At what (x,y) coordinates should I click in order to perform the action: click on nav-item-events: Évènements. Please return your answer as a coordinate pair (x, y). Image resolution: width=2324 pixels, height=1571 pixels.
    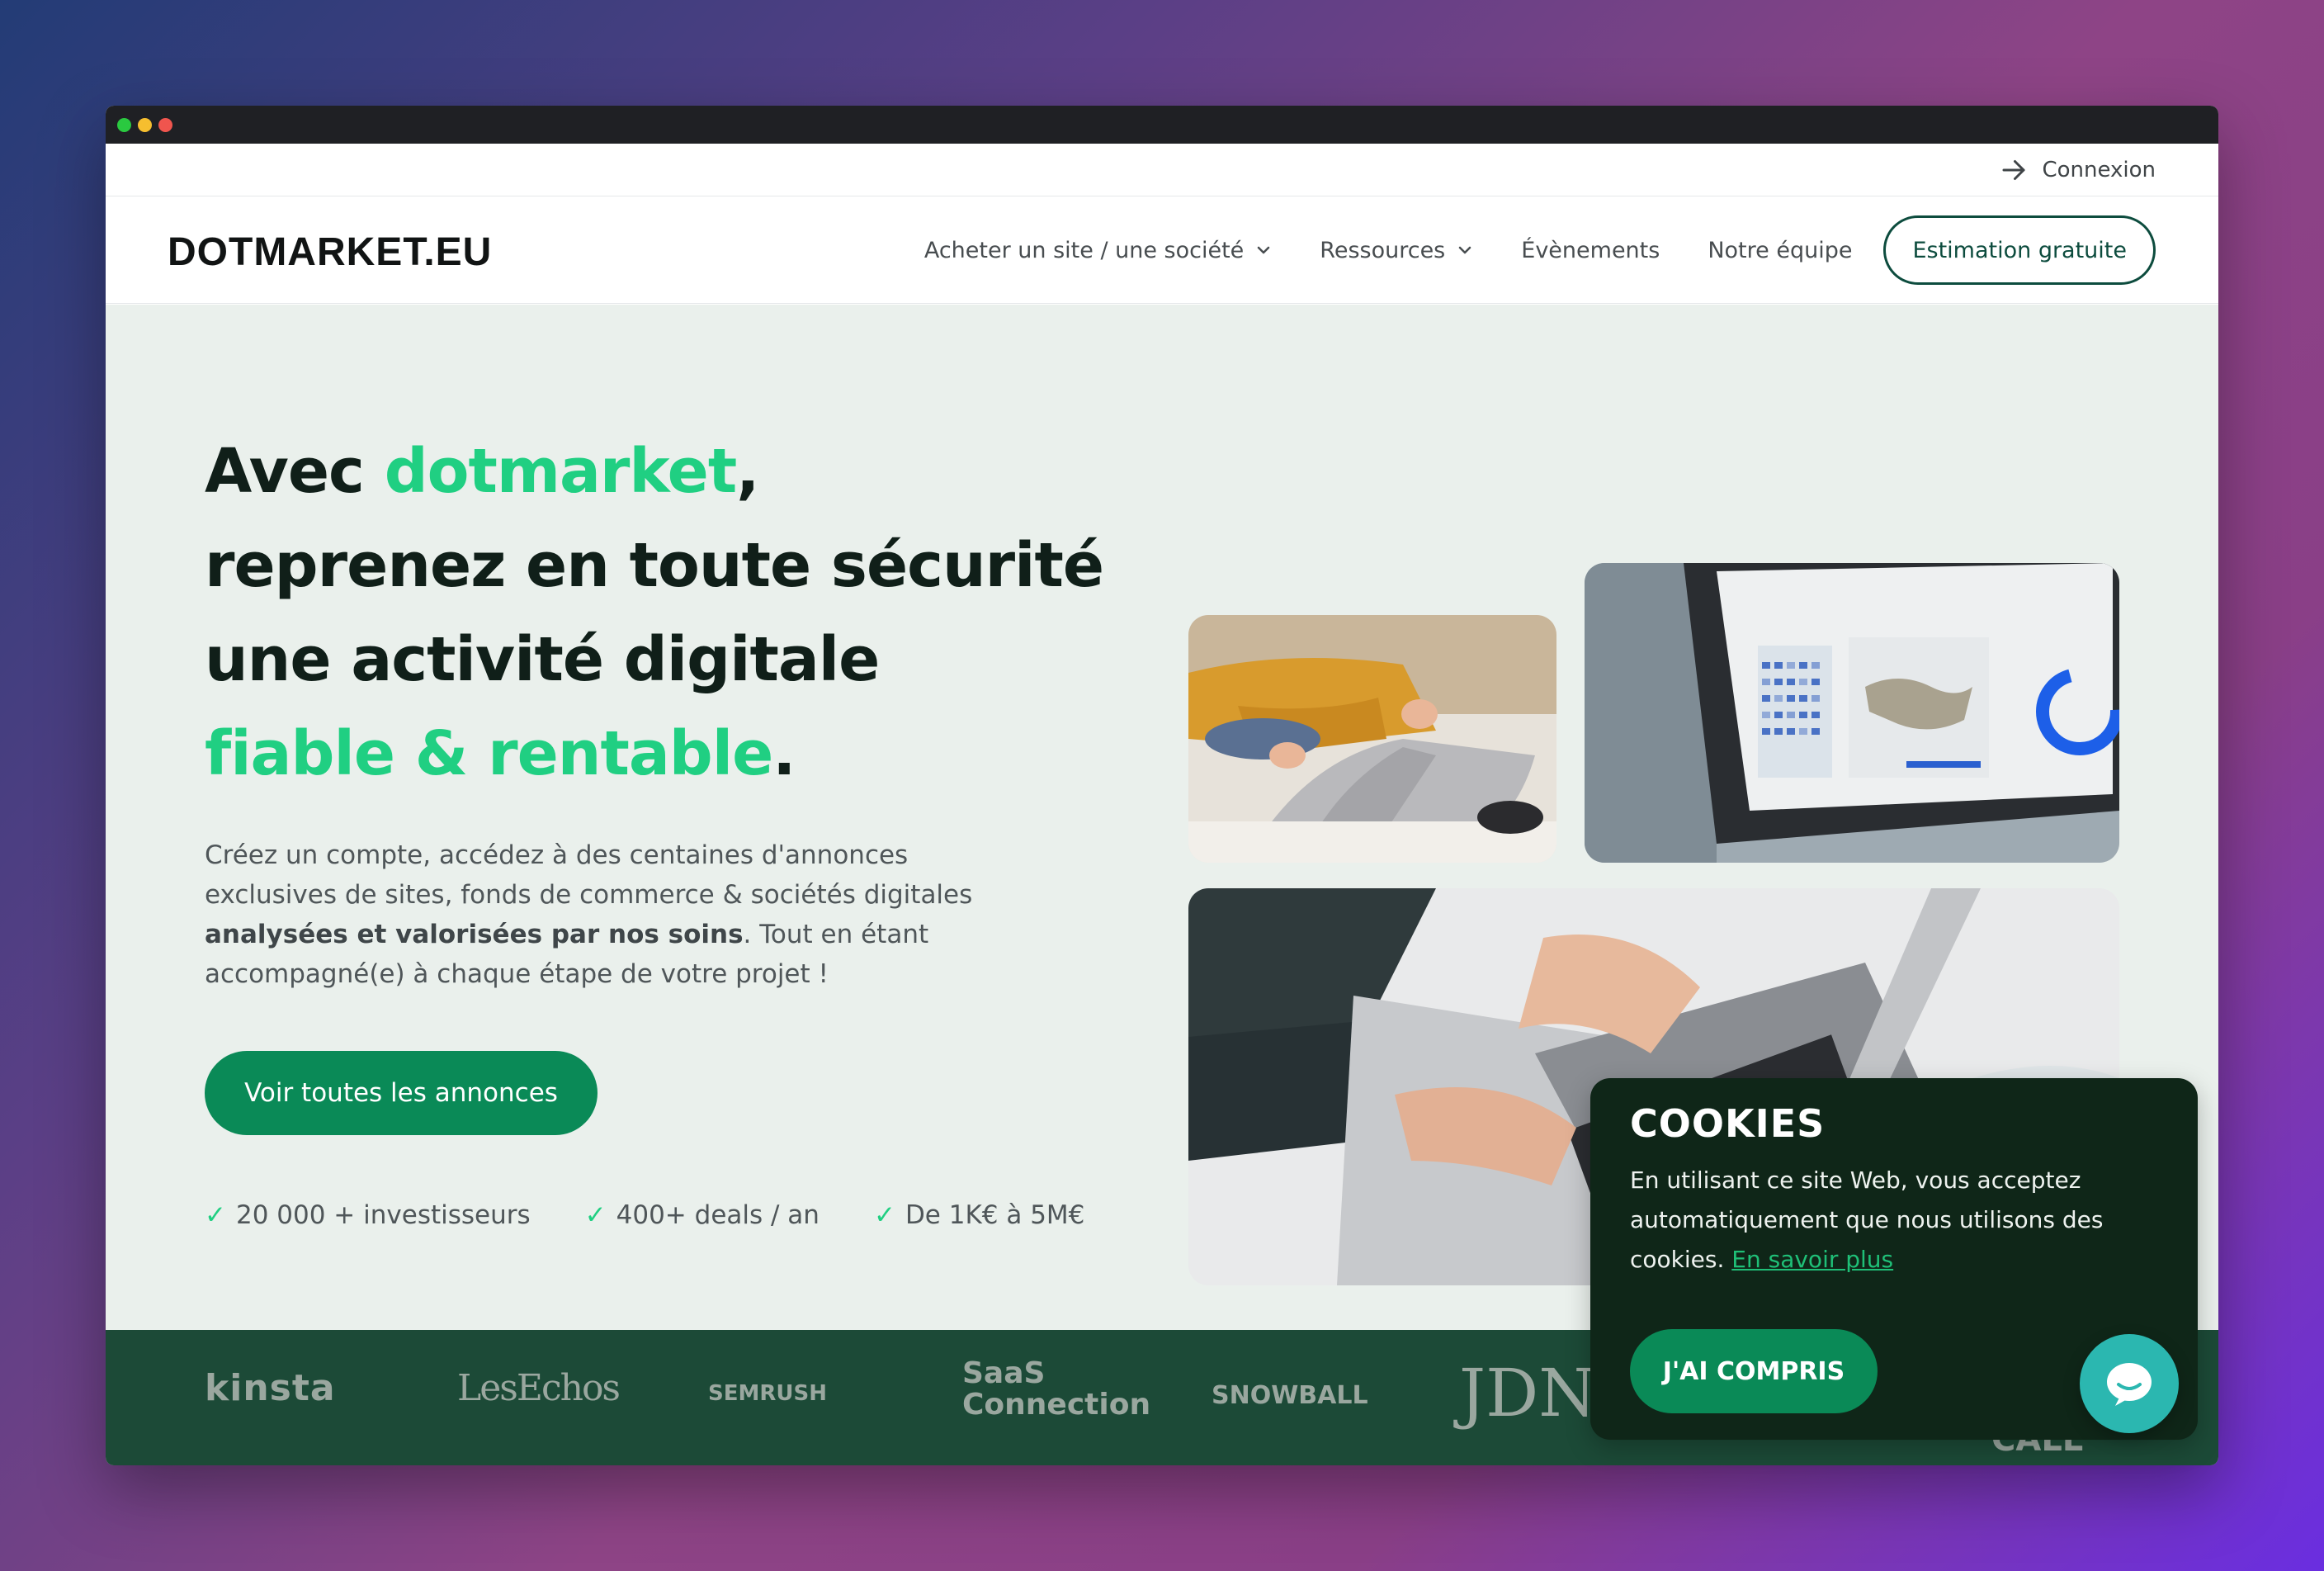
    Looking at the image, I should click on (1590, 250).